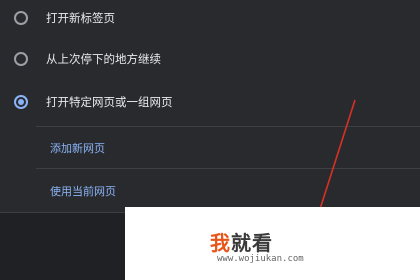  I want to click on watermark-title-part1: 我, so click(220, 243).